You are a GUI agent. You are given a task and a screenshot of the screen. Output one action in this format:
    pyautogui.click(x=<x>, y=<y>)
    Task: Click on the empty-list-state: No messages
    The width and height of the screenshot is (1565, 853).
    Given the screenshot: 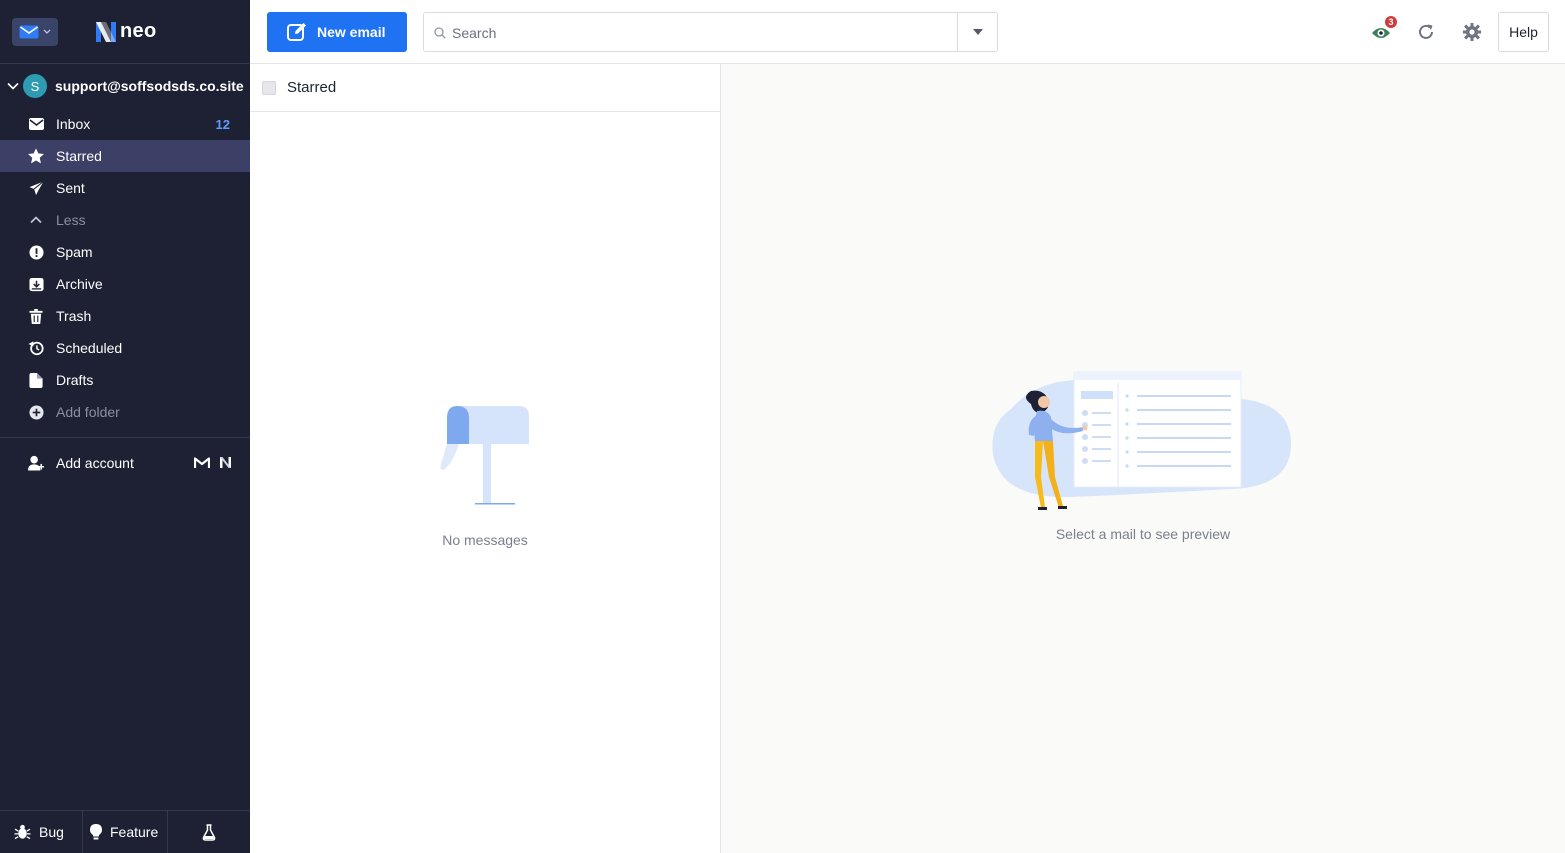 What is the action you would take?
    pyautogui.click(x=485, y=476)
    